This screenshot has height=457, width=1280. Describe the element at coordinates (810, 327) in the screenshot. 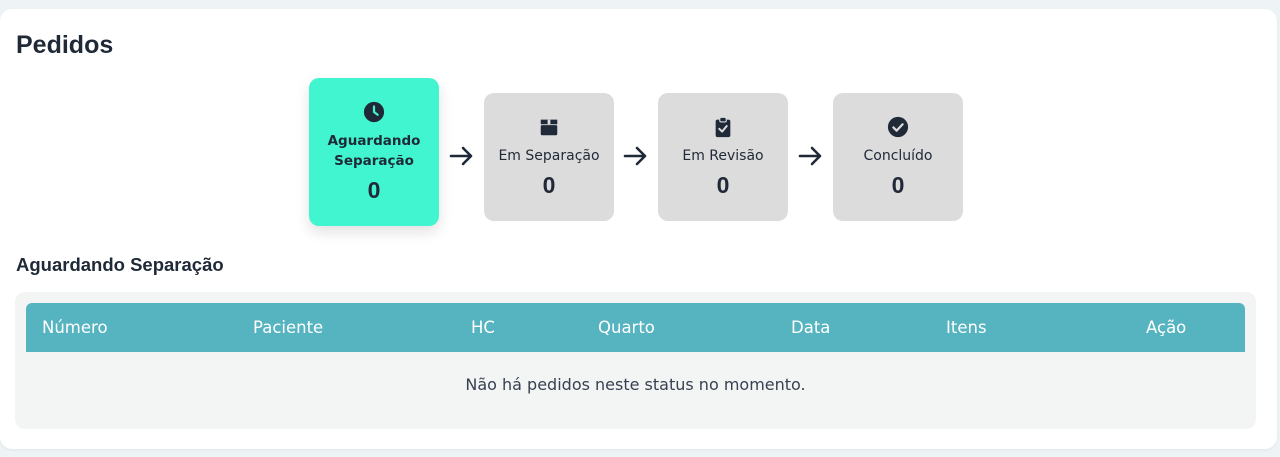

I see `column-header-data: Data` at that location.